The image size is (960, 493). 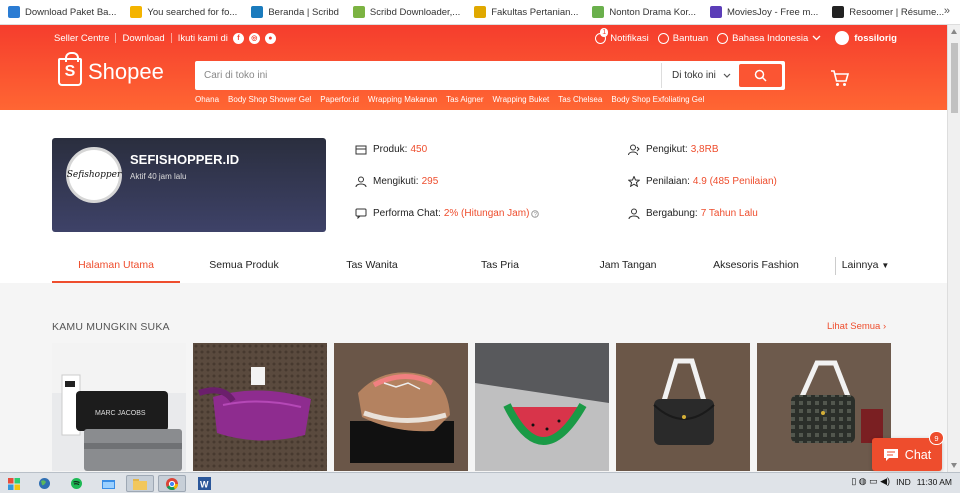 What do you see at coordinates (116, 269) in the screenshot?
I see `tab-home: Halaman Utama` at bounding box center [116, 269].